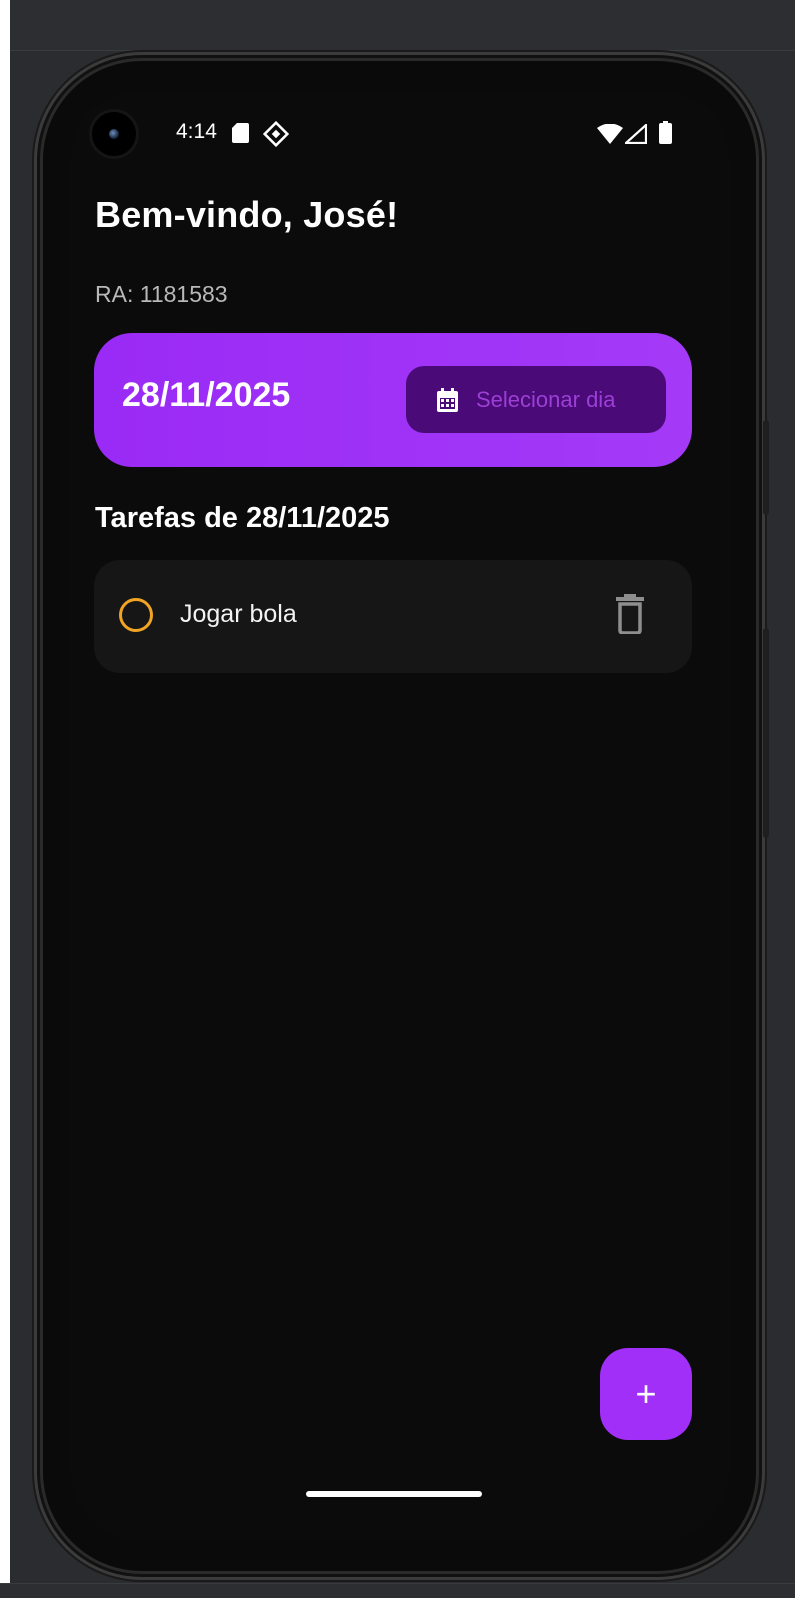  I want to click on plus-icon: +, so click(646, 1393).